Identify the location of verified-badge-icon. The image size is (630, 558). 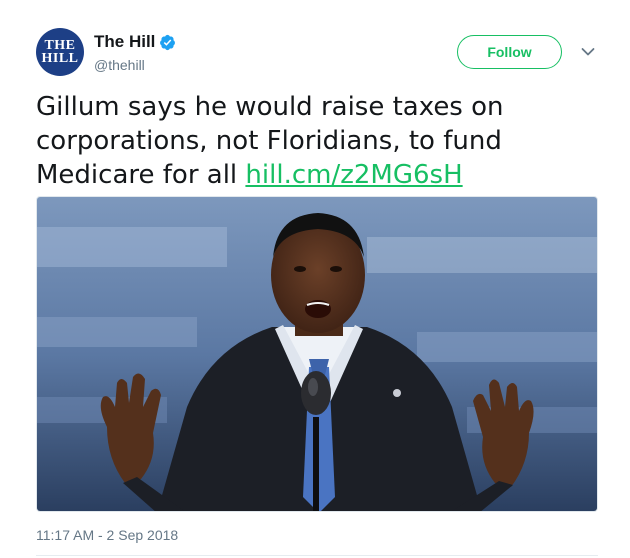
(167, 42).